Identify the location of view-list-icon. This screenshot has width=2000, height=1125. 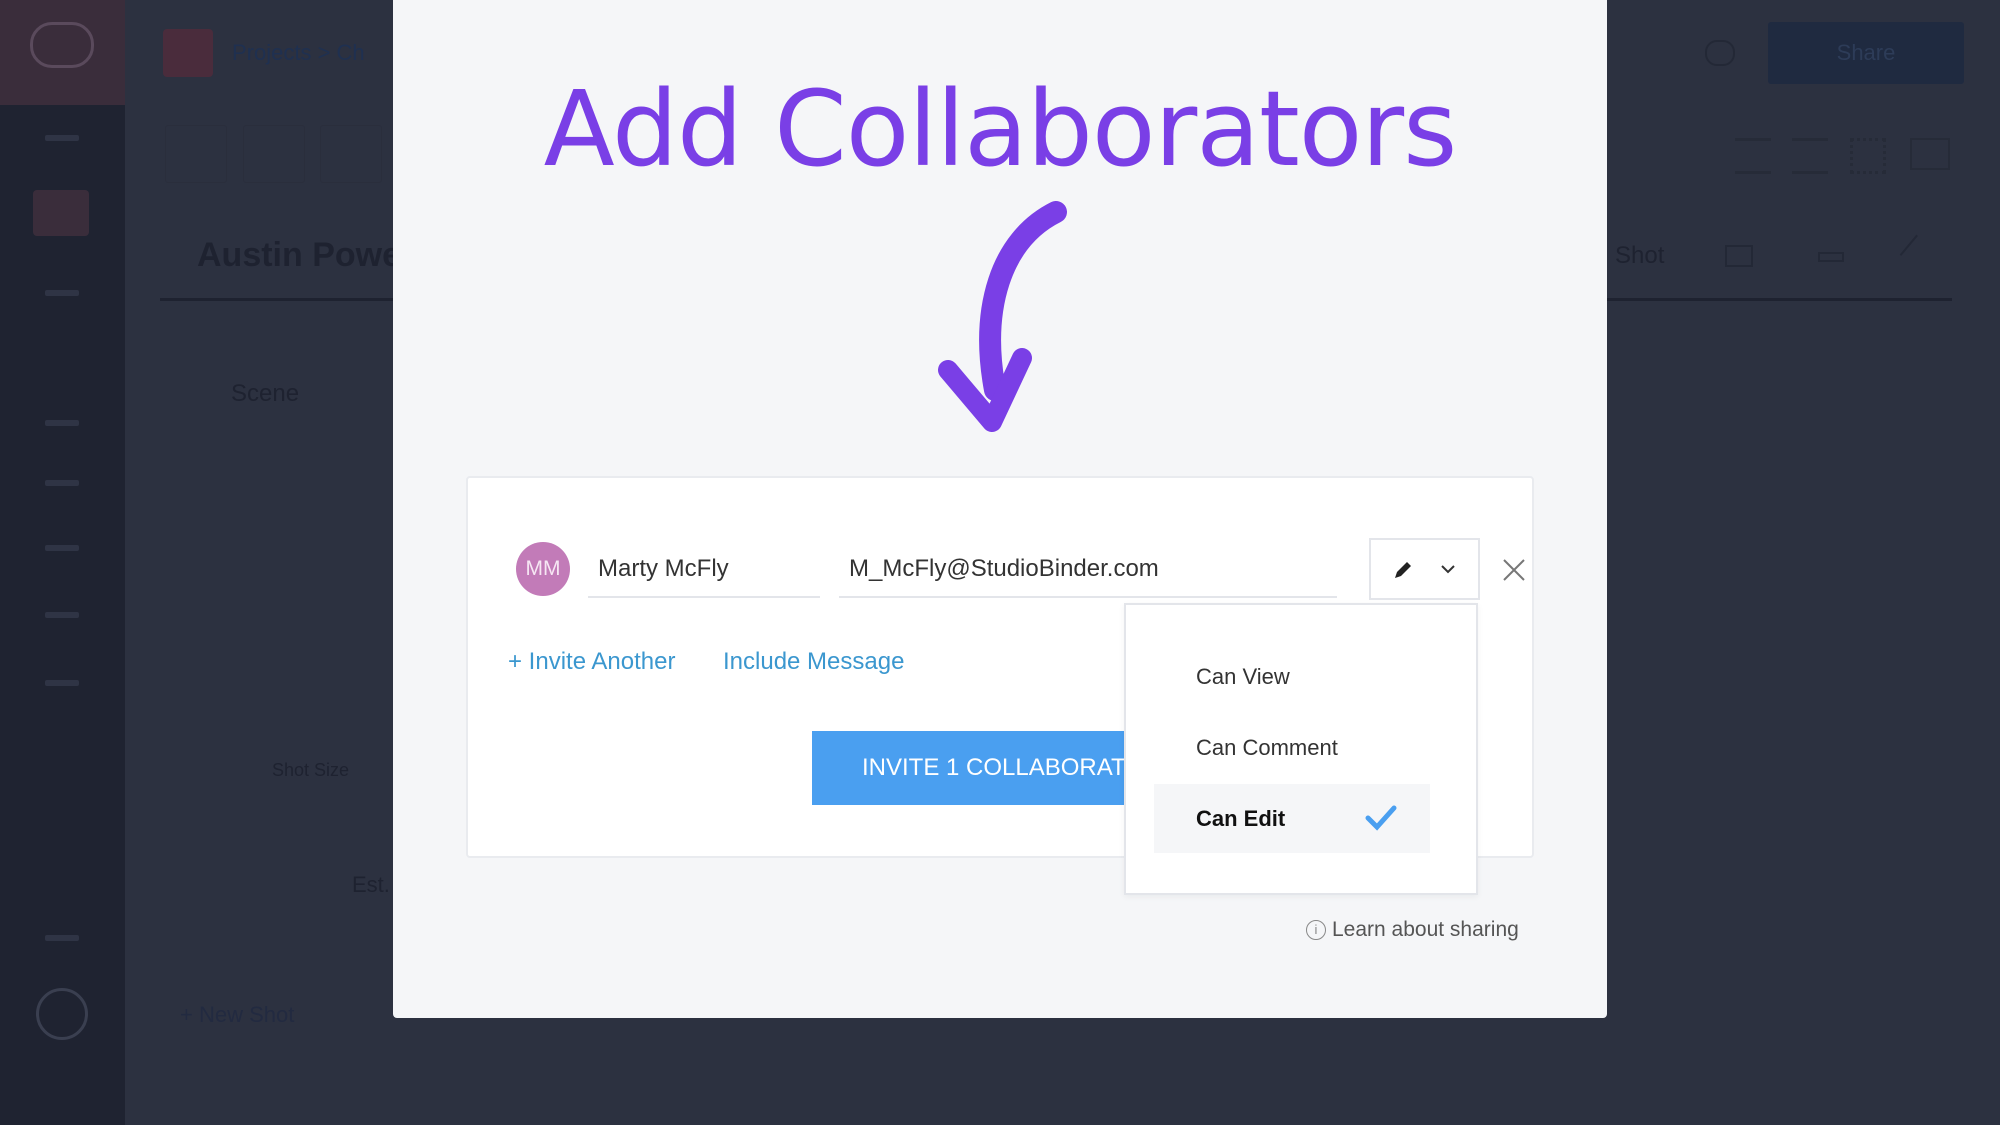
(1753, 156).